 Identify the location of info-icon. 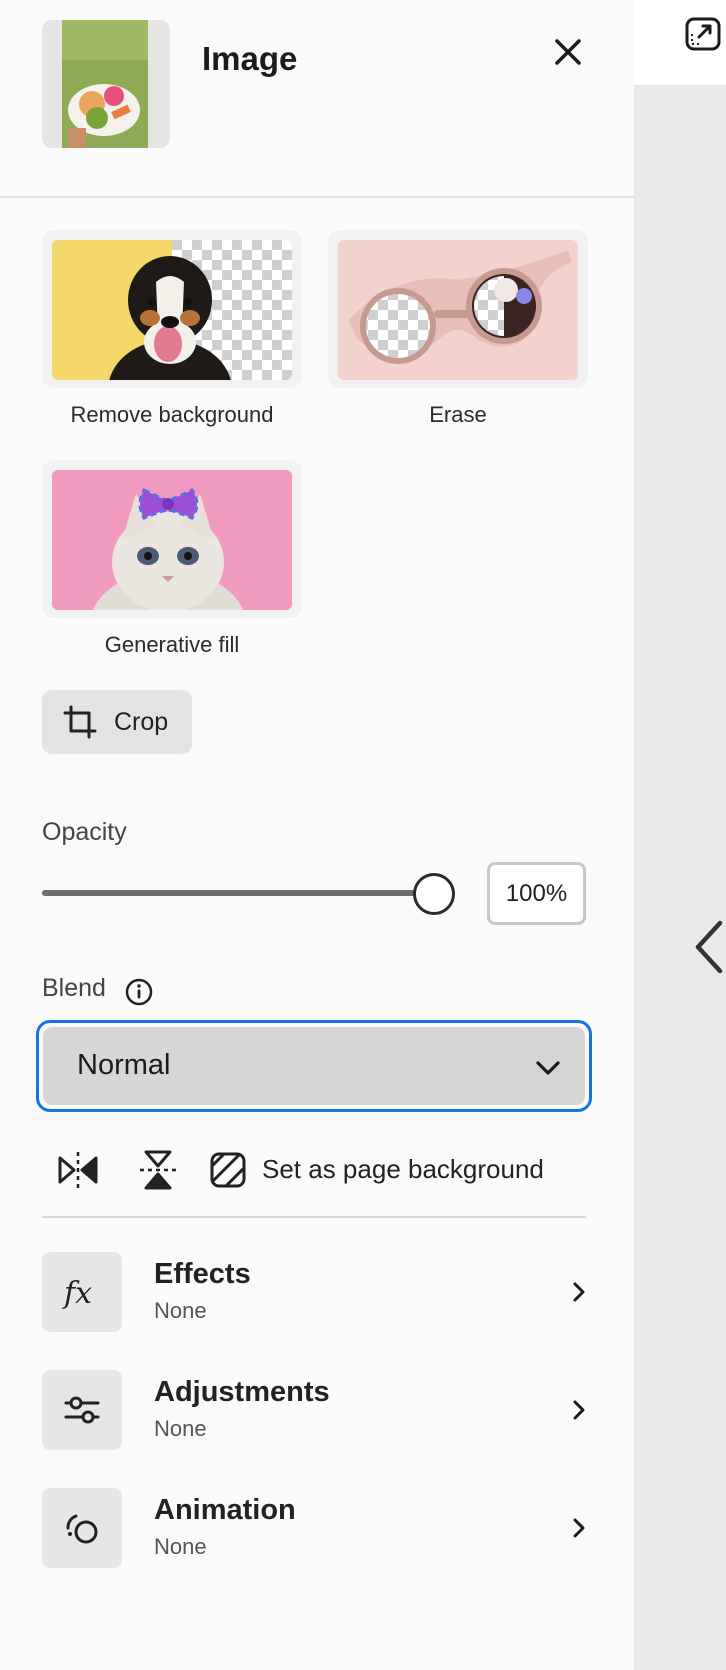
(139, 992).